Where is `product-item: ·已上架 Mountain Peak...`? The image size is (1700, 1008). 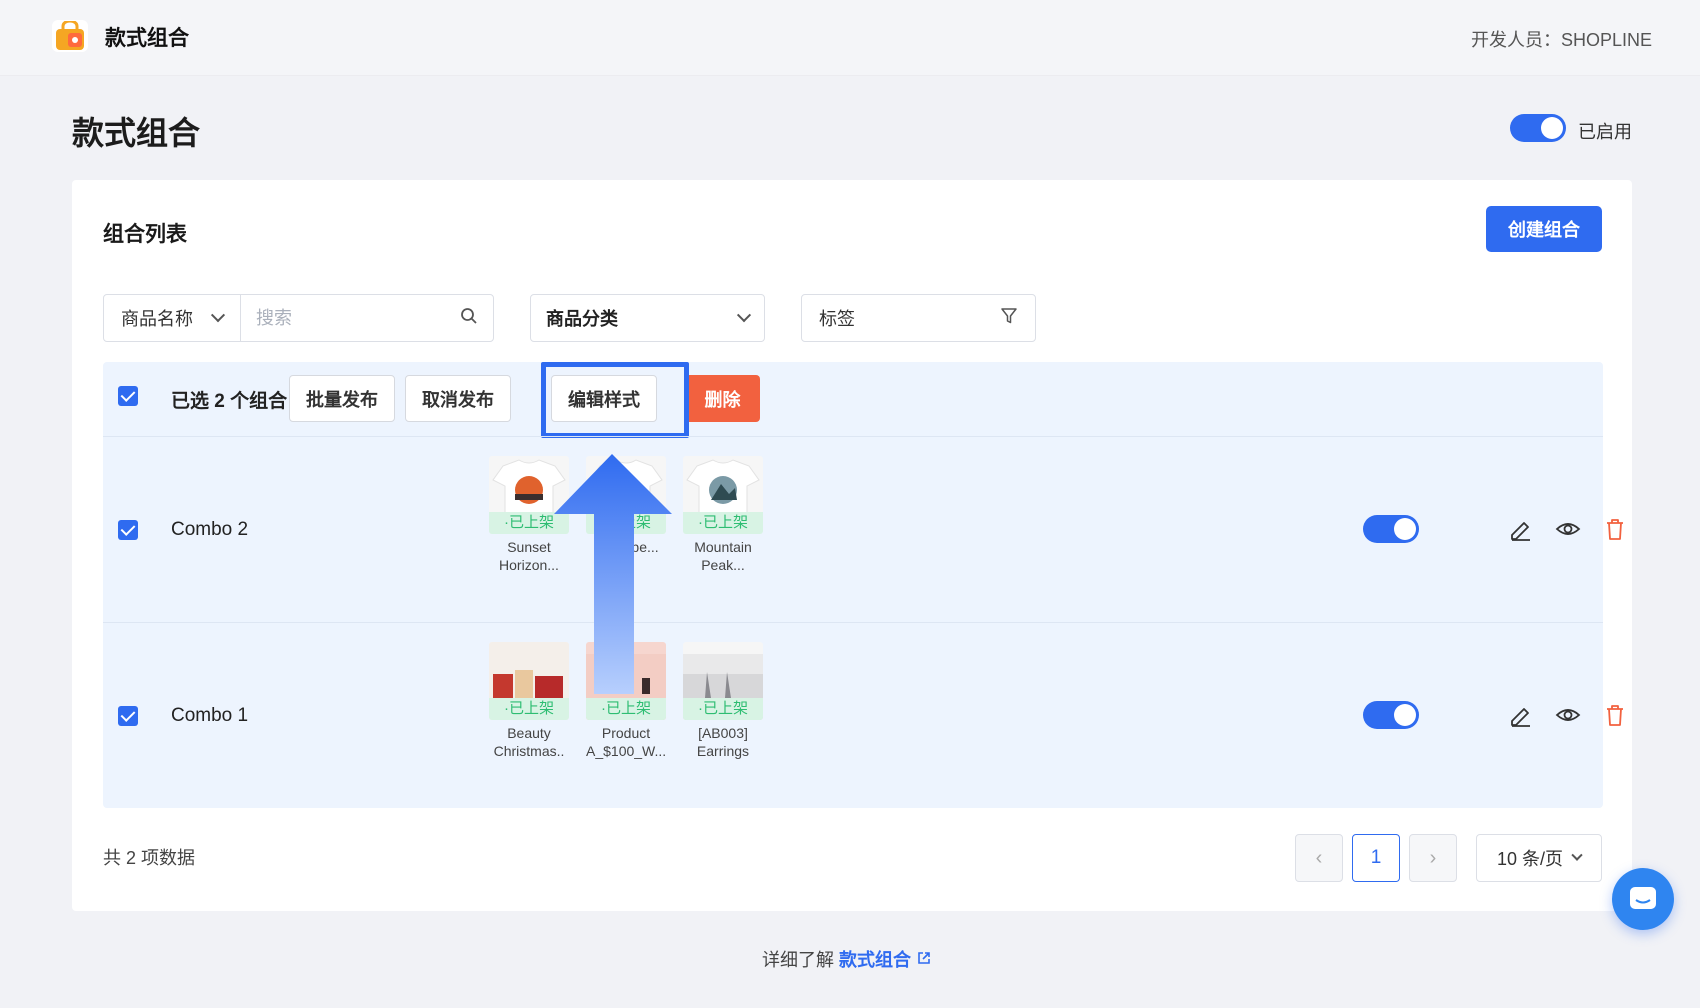 product-item: ·已上架 Mountain Peak... is located at coordinates (723, 515).